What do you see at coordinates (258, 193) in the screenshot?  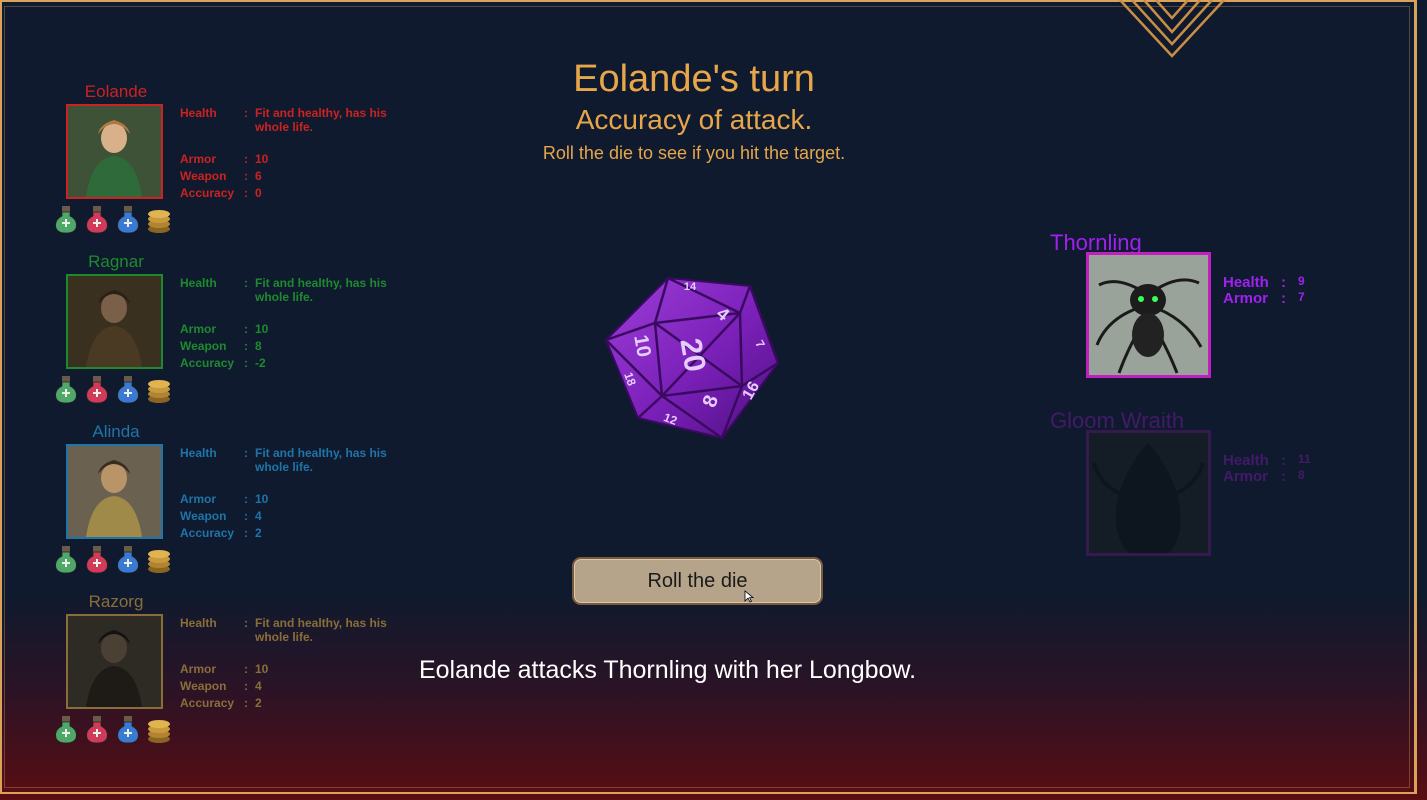 I see `accuracy-value: 0` at bounding box center [258, 193].